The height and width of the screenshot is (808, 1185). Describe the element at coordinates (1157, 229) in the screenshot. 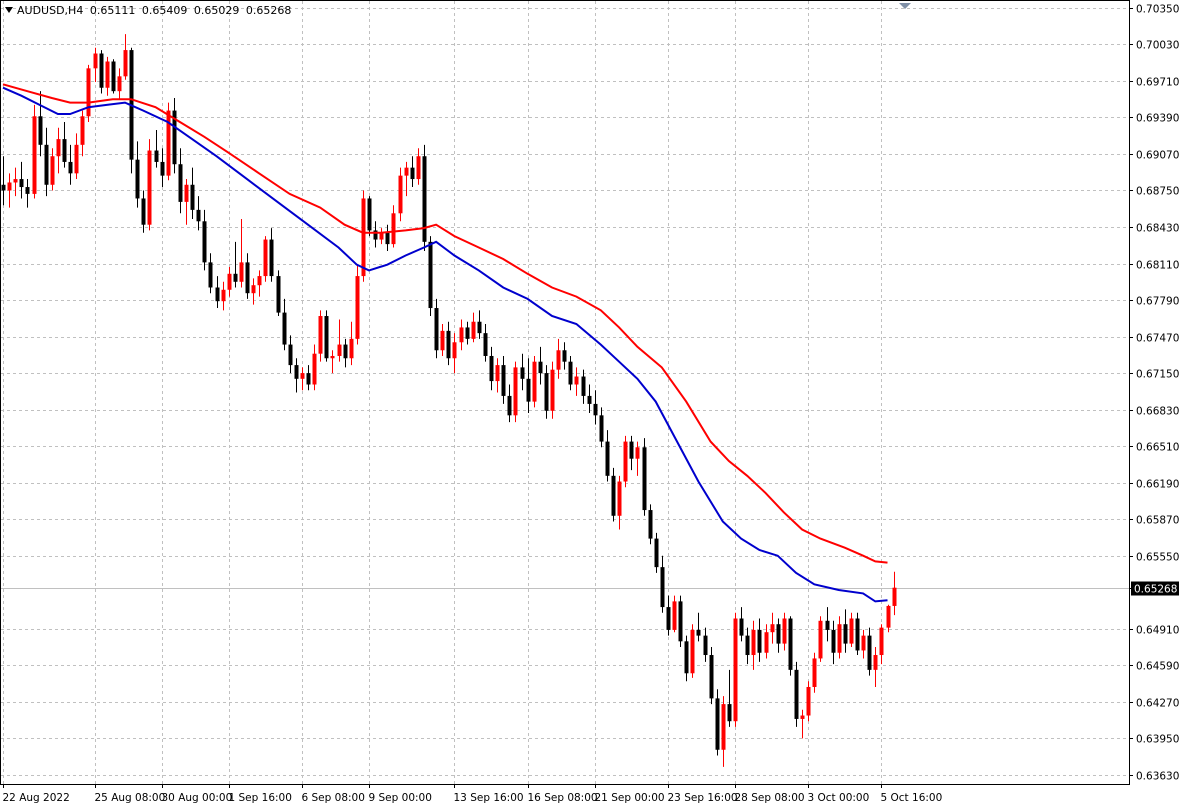

I see `y-tick-label: 0.68430` at that location.